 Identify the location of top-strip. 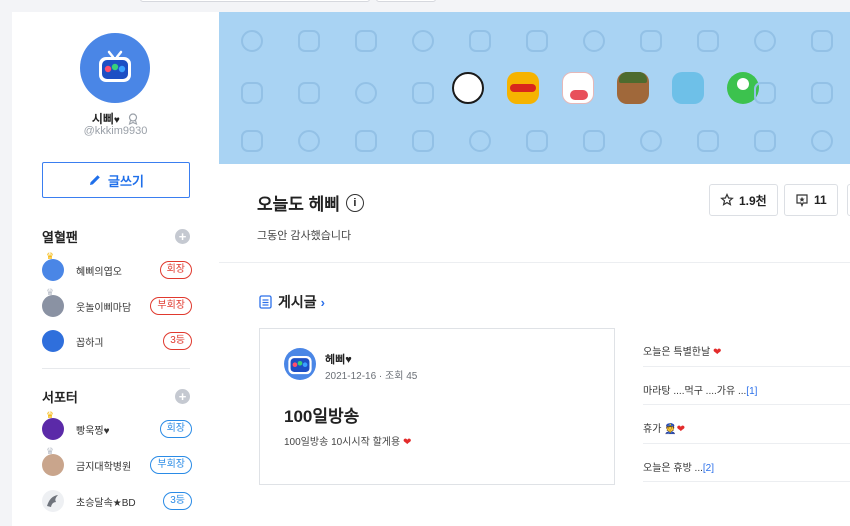
(425, 6).